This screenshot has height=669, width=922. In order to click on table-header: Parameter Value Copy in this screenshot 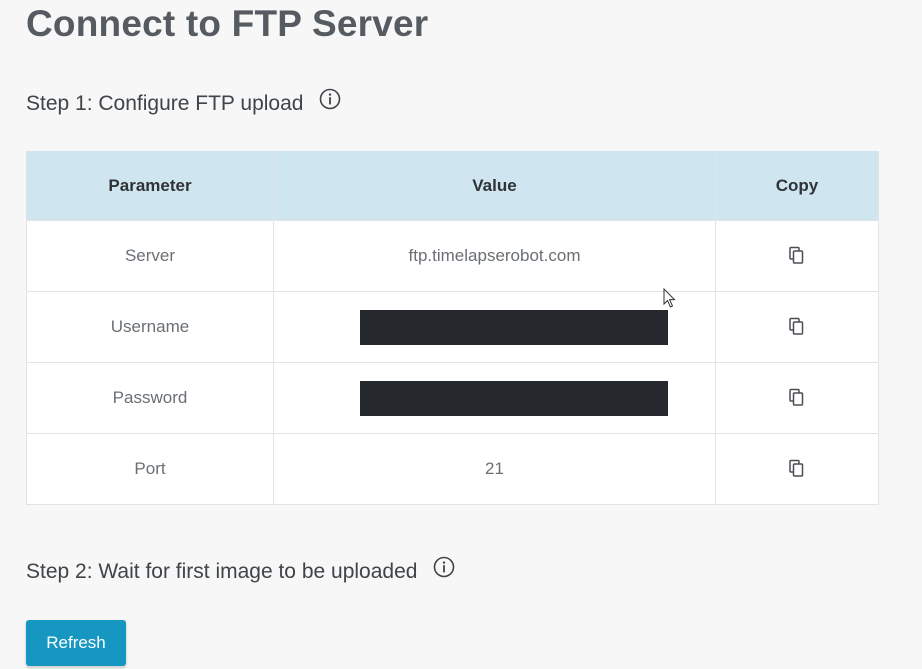, I will do `click(452, 186)`.